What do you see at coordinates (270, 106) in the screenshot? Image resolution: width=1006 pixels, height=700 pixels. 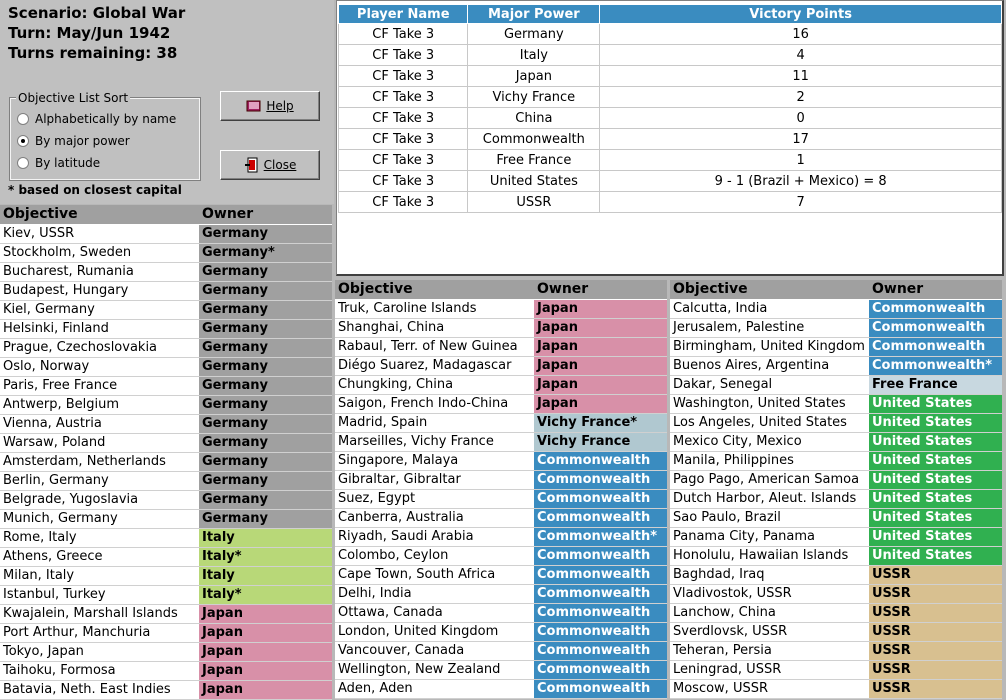 I see `help-button: Help` at bounding box center [270, 106].